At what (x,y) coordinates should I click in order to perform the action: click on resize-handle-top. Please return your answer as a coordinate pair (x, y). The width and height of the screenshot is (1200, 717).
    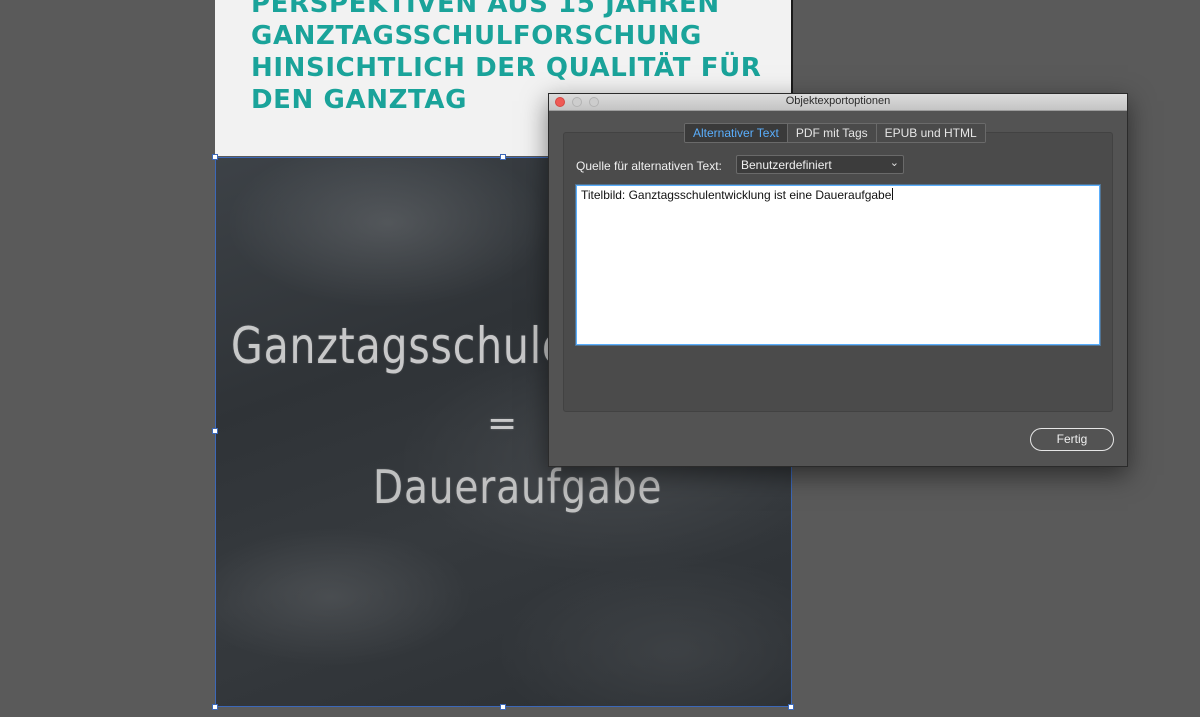
    Looking at the image, I should click on (503, 157).